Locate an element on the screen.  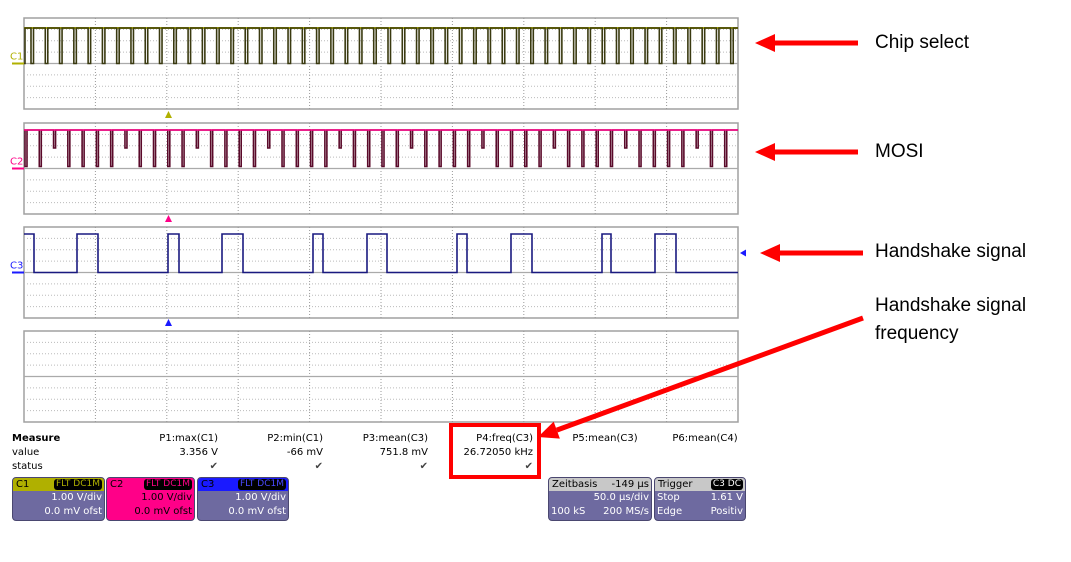
trigger-source: C3 is located at coordinates (718, 484).